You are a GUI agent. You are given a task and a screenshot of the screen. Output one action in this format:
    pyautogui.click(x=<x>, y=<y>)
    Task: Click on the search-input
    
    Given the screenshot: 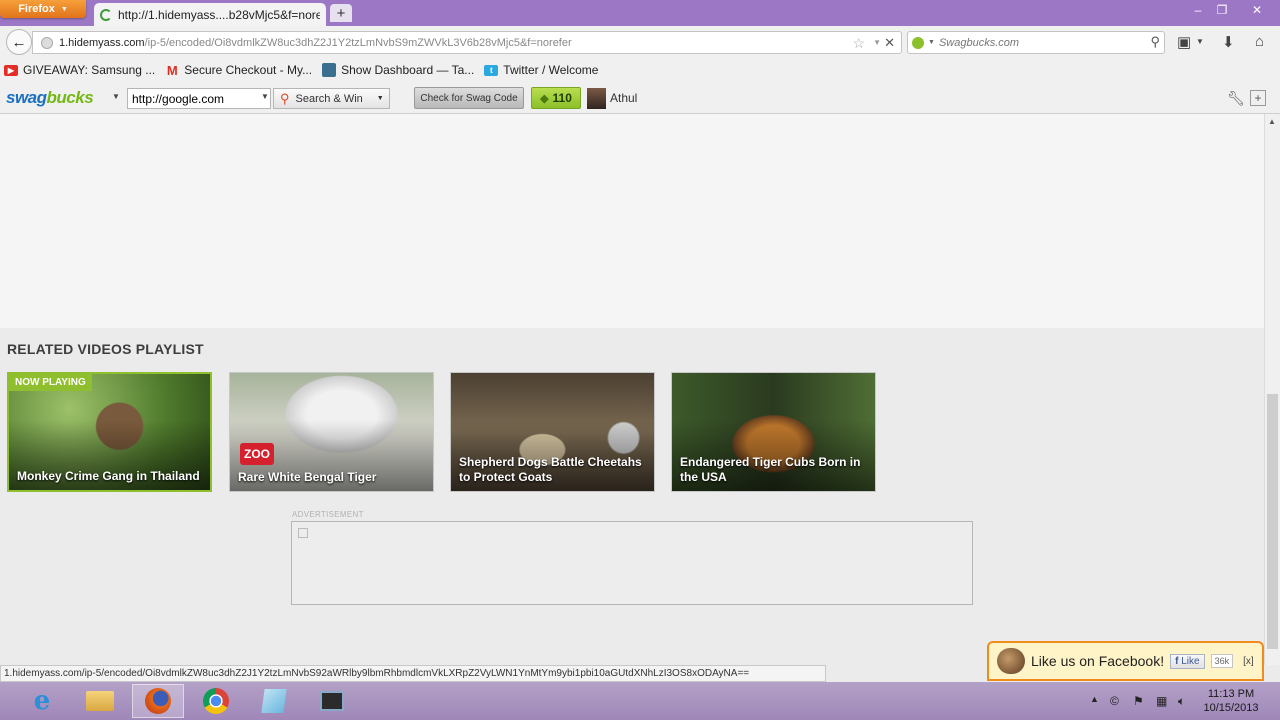 What is the action you would take?
    pyautogui.click(x=1038, y=42)
    